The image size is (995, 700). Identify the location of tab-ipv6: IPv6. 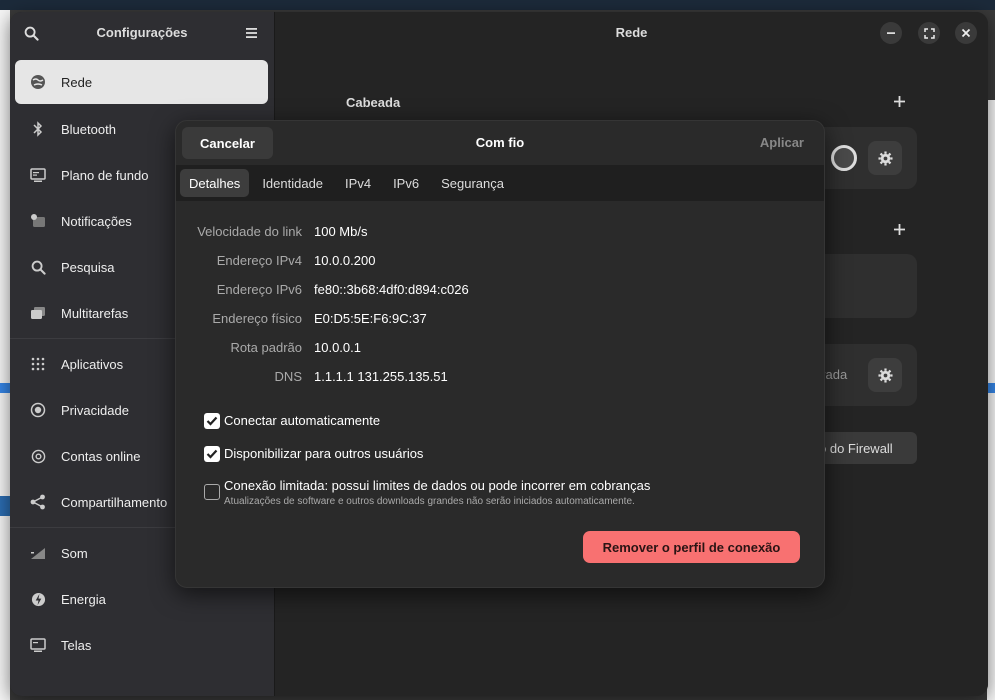
(406, 183).